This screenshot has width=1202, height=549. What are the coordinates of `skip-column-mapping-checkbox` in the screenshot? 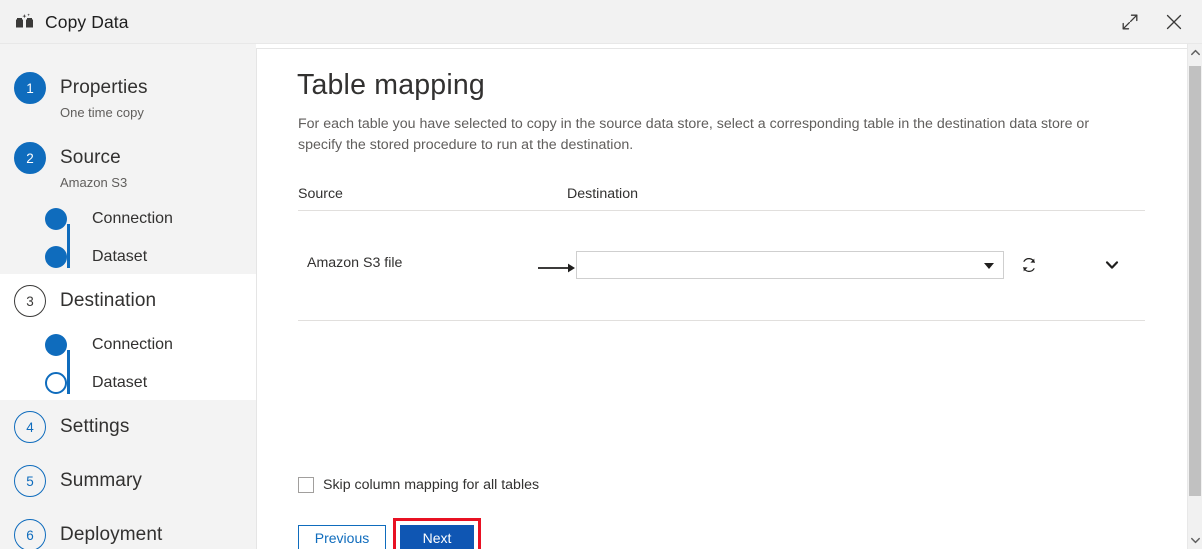 It's located at (306, 485).